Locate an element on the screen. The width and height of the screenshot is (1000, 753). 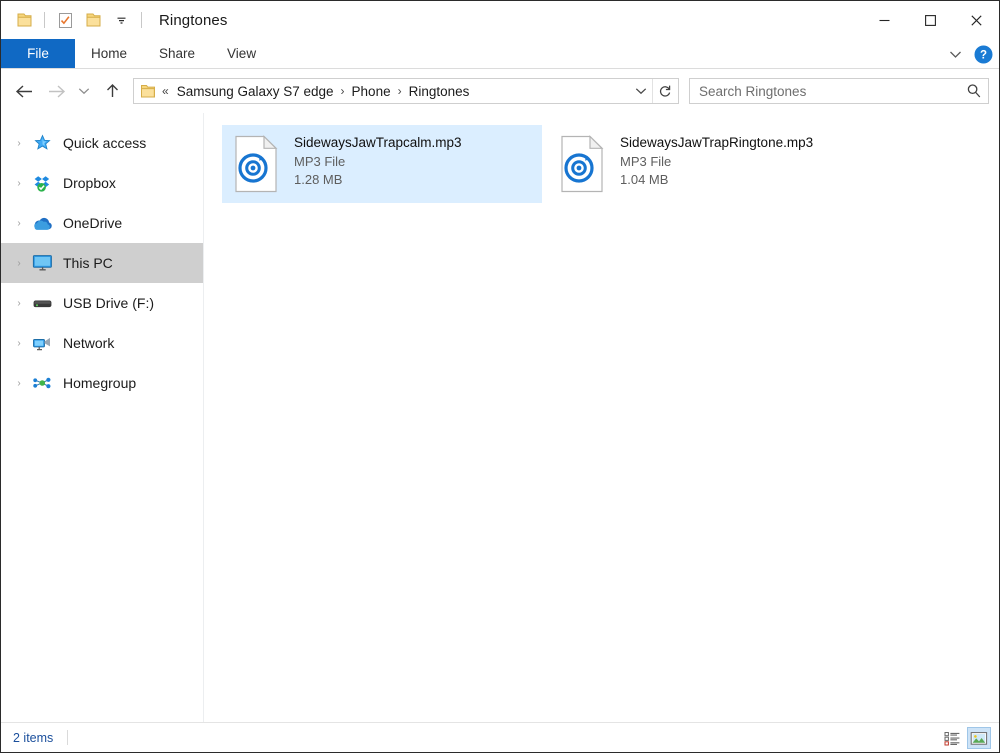
maximize-button is located at coordinates (930, 20).